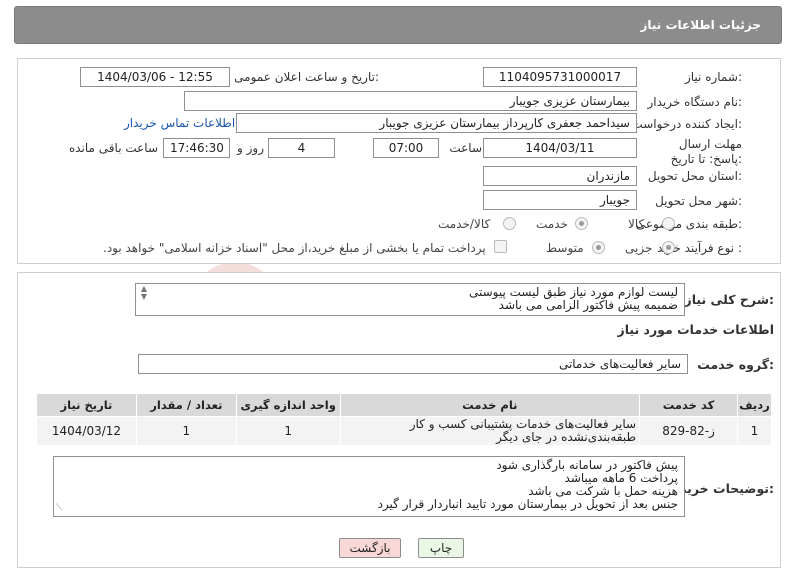  What do you see at coordinates (694, 176) in the screenshot?
I see `province-label: استان محل تحویل:` at bounding box center [694, 176].